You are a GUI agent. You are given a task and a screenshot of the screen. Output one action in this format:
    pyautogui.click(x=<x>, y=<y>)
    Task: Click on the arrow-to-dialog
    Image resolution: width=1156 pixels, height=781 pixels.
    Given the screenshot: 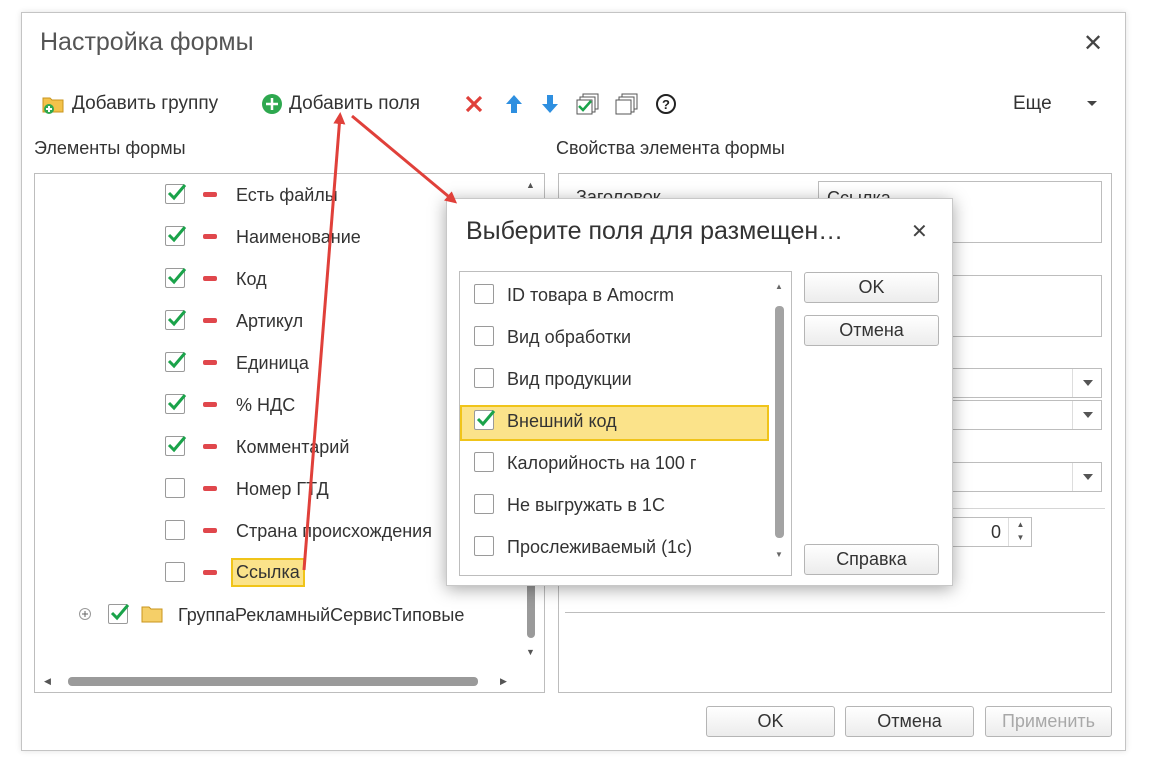 What is the action you would take?
    pyautogui.click(x=404, y=159)
    